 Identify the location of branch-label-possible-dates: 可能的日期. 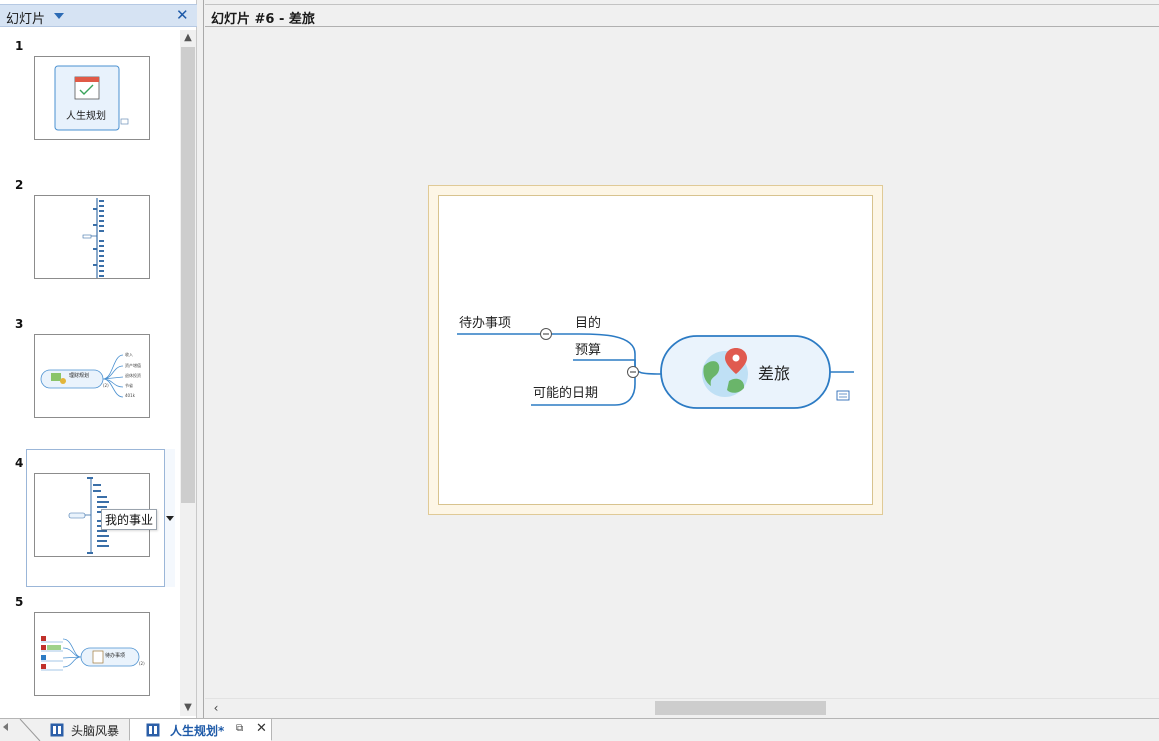
(565, 393).